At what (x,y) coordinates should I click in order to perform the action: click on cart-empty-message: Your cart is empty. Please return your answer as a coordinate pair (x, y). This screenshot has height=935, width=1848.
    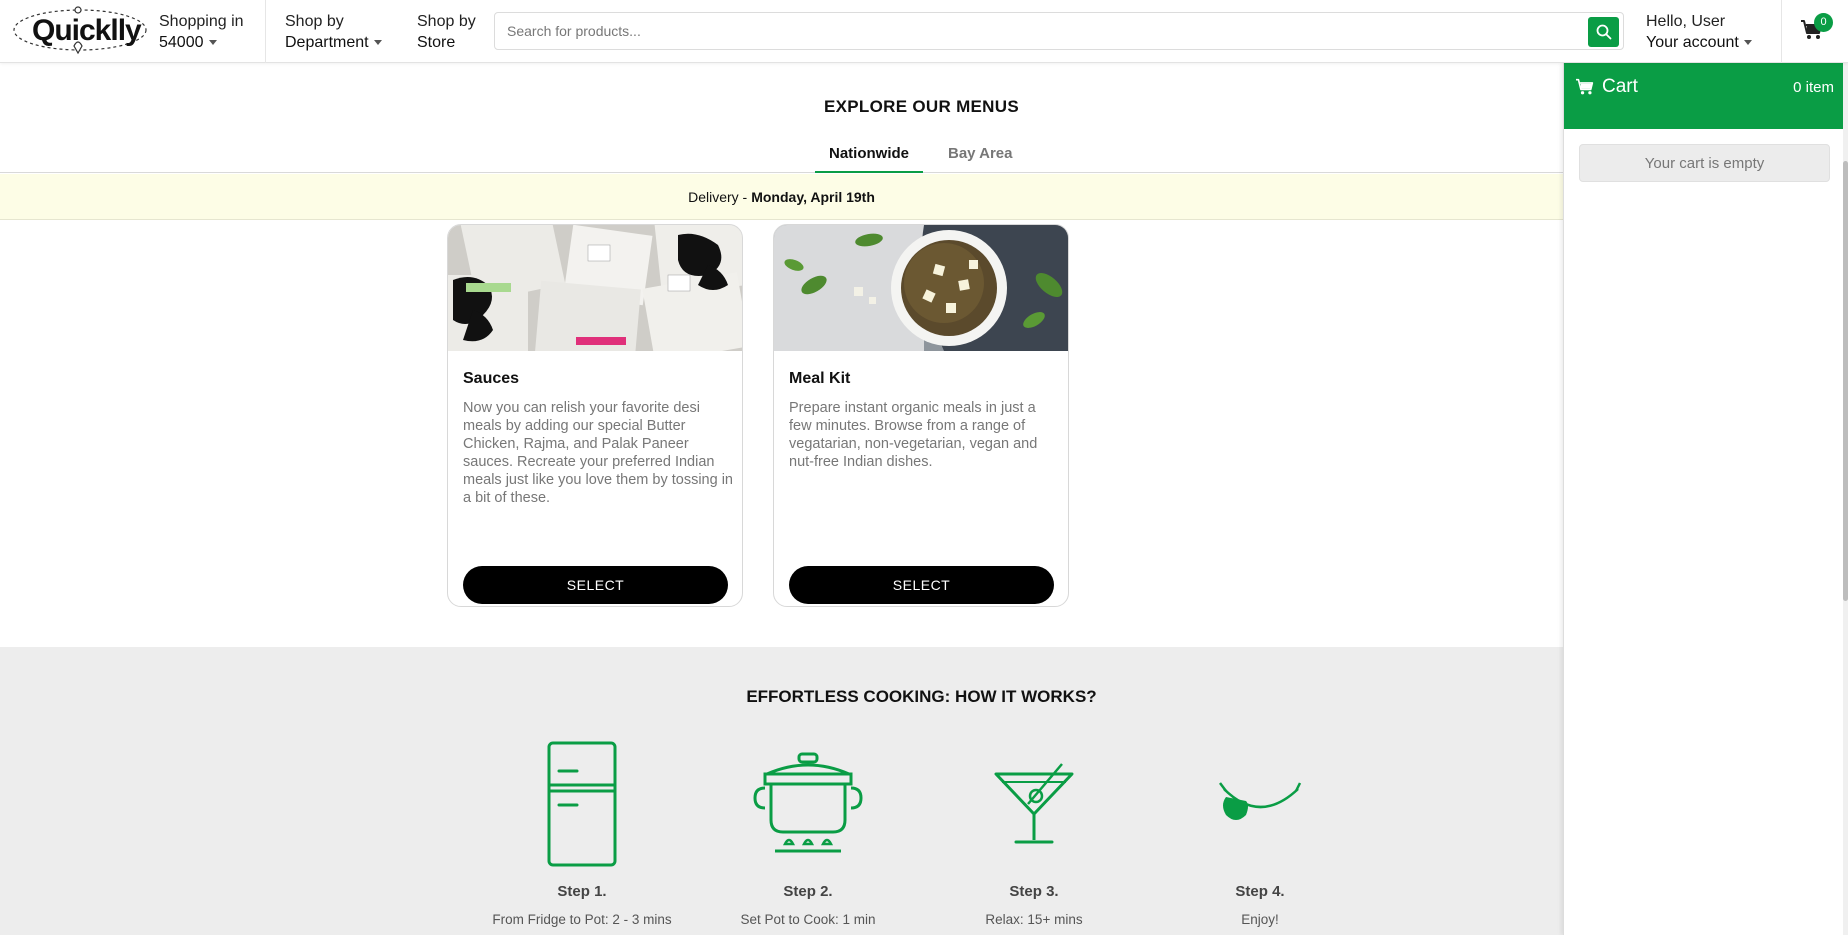
    Looking at the image, I should click on (1704, 163).